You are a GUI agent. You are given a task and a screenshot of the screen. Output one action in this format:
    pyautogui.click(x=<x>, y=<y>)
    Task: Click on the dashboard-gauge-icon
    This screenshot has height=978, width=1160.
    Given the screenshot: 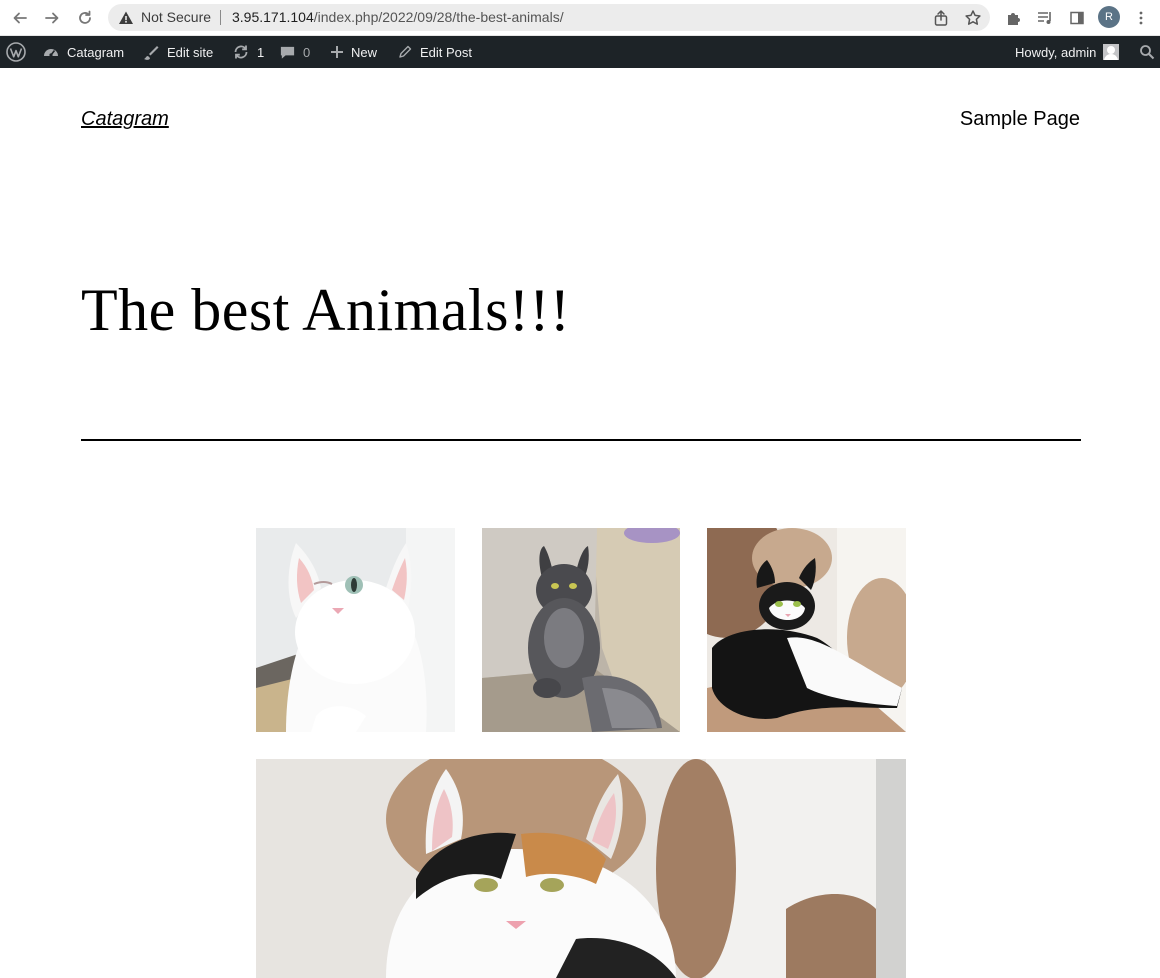 What is the action you would take?
    pyautogui.click(x=51, y=53)
    